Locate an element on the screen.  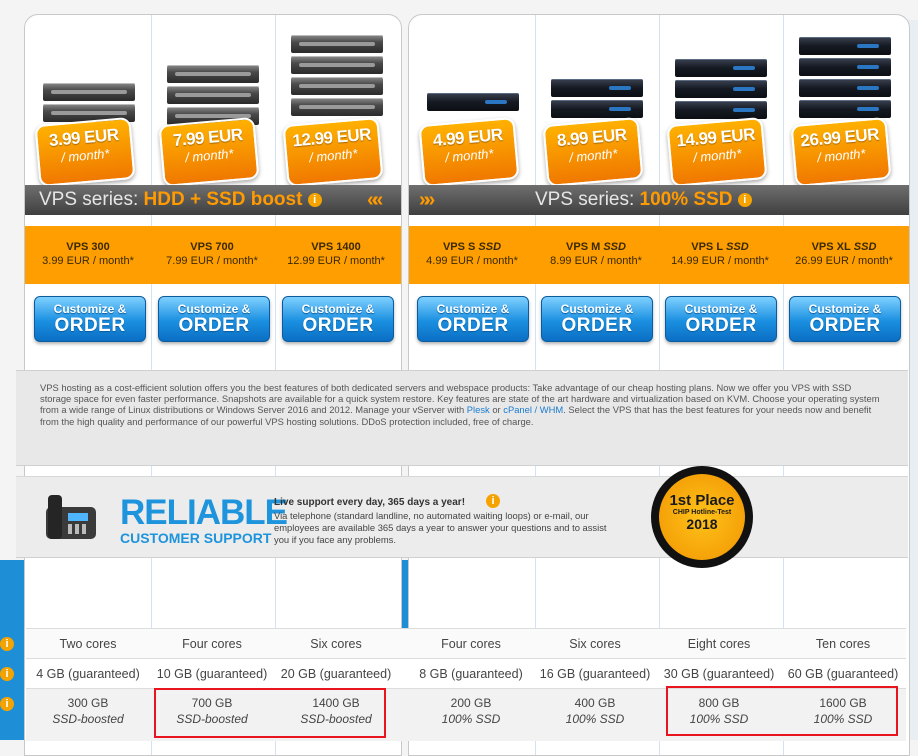
table-cell: Eight cores is located at coordinates (719, 644).